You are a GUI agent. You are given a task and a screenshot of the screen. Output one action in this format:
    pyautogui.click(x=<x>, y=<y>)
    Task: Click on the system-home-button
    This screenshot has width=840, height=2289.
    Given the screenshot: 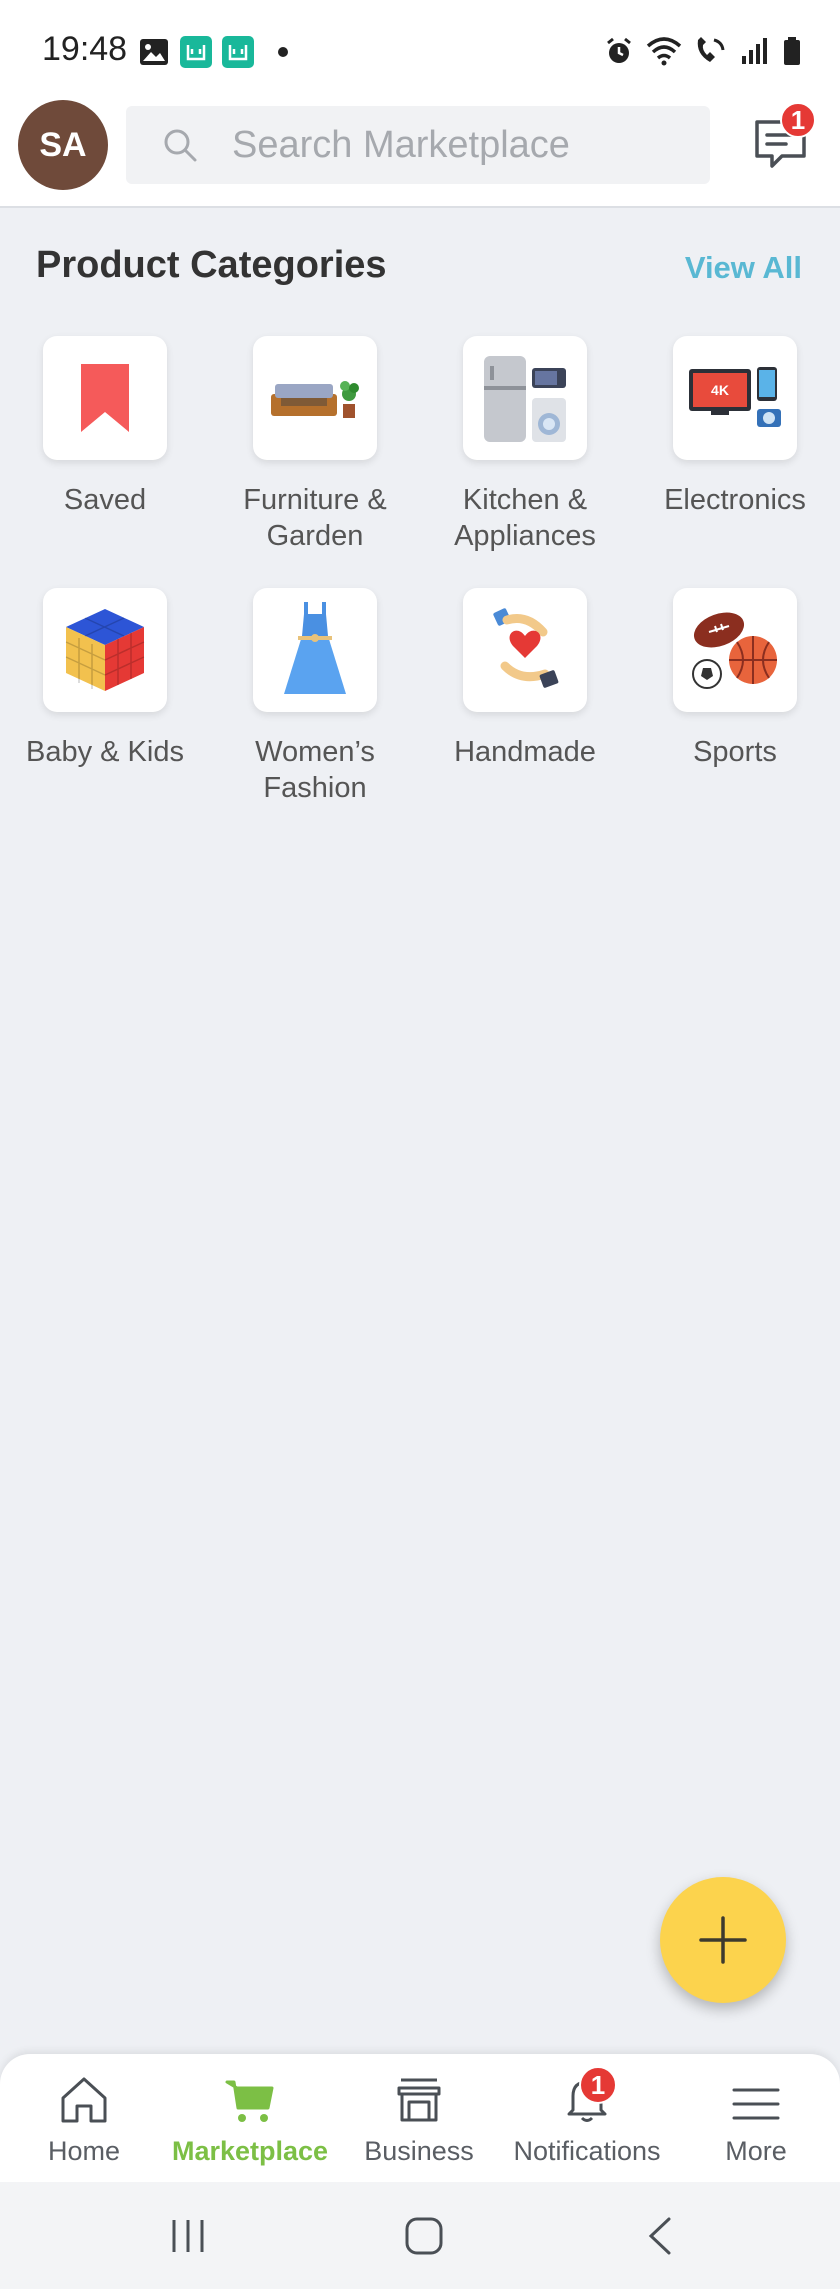 What is the action you would take?
    pyautogui.click(x=424, y=2236)
    